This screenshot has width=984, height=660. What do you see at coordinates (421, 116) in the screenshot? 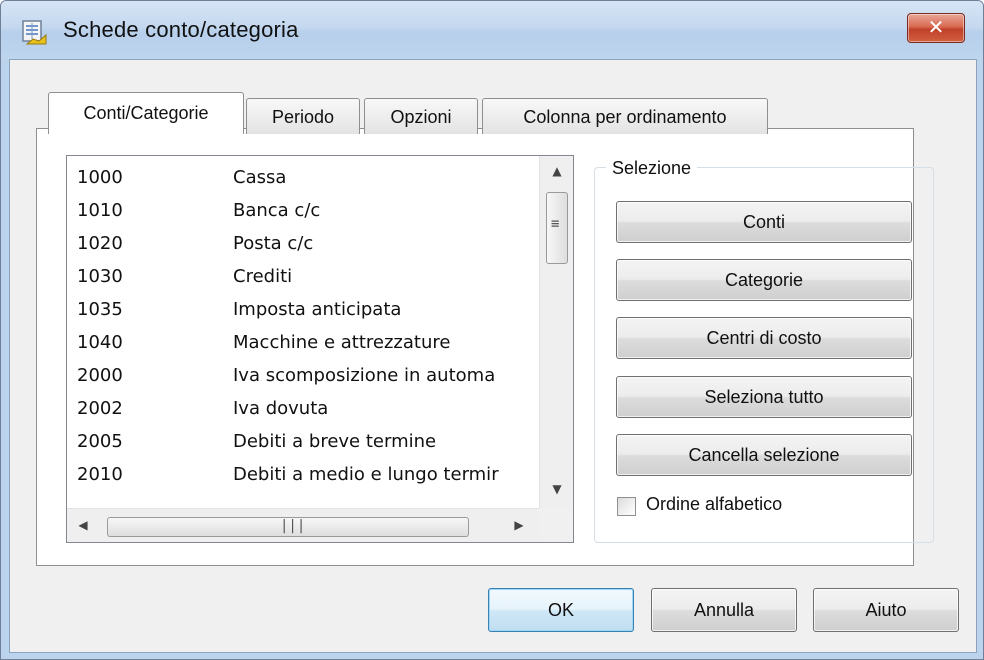
I see `tab-opzioni: Opzioni` at bounding box center [421, 116].